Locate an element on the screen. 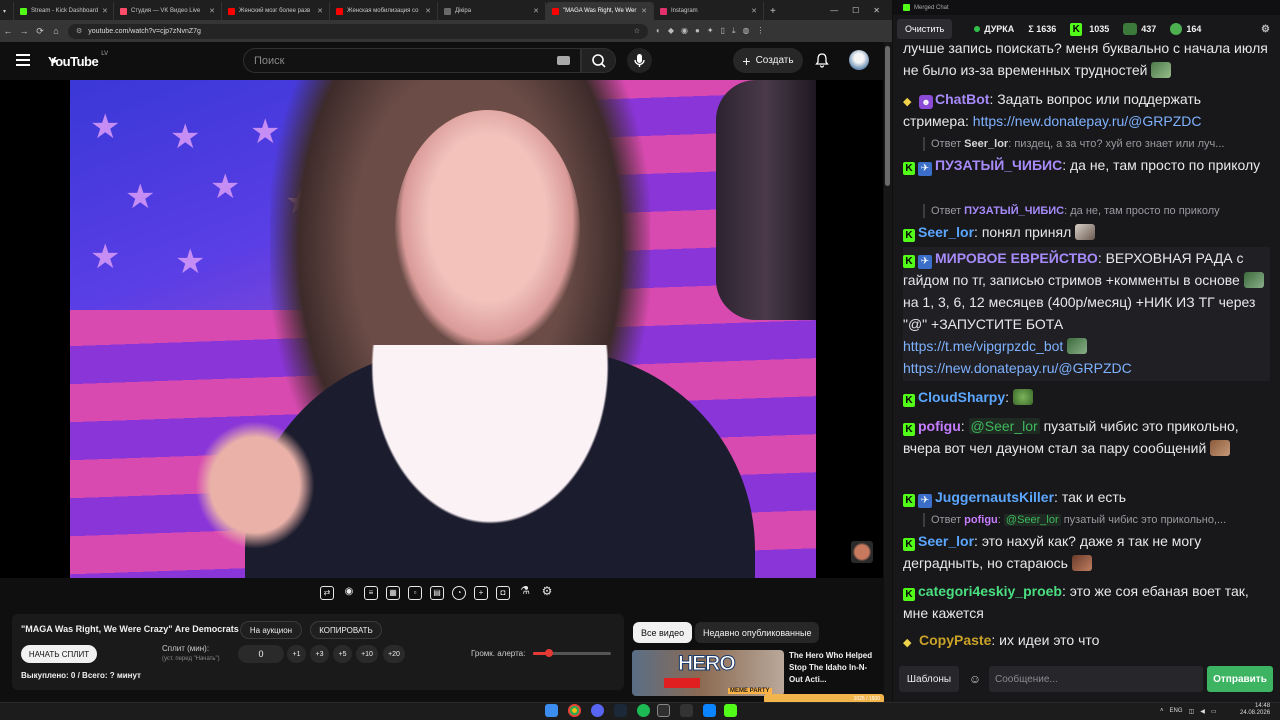 This screenshot has height=720, width=1280. obs-icon is located at coordinates (663, 710).